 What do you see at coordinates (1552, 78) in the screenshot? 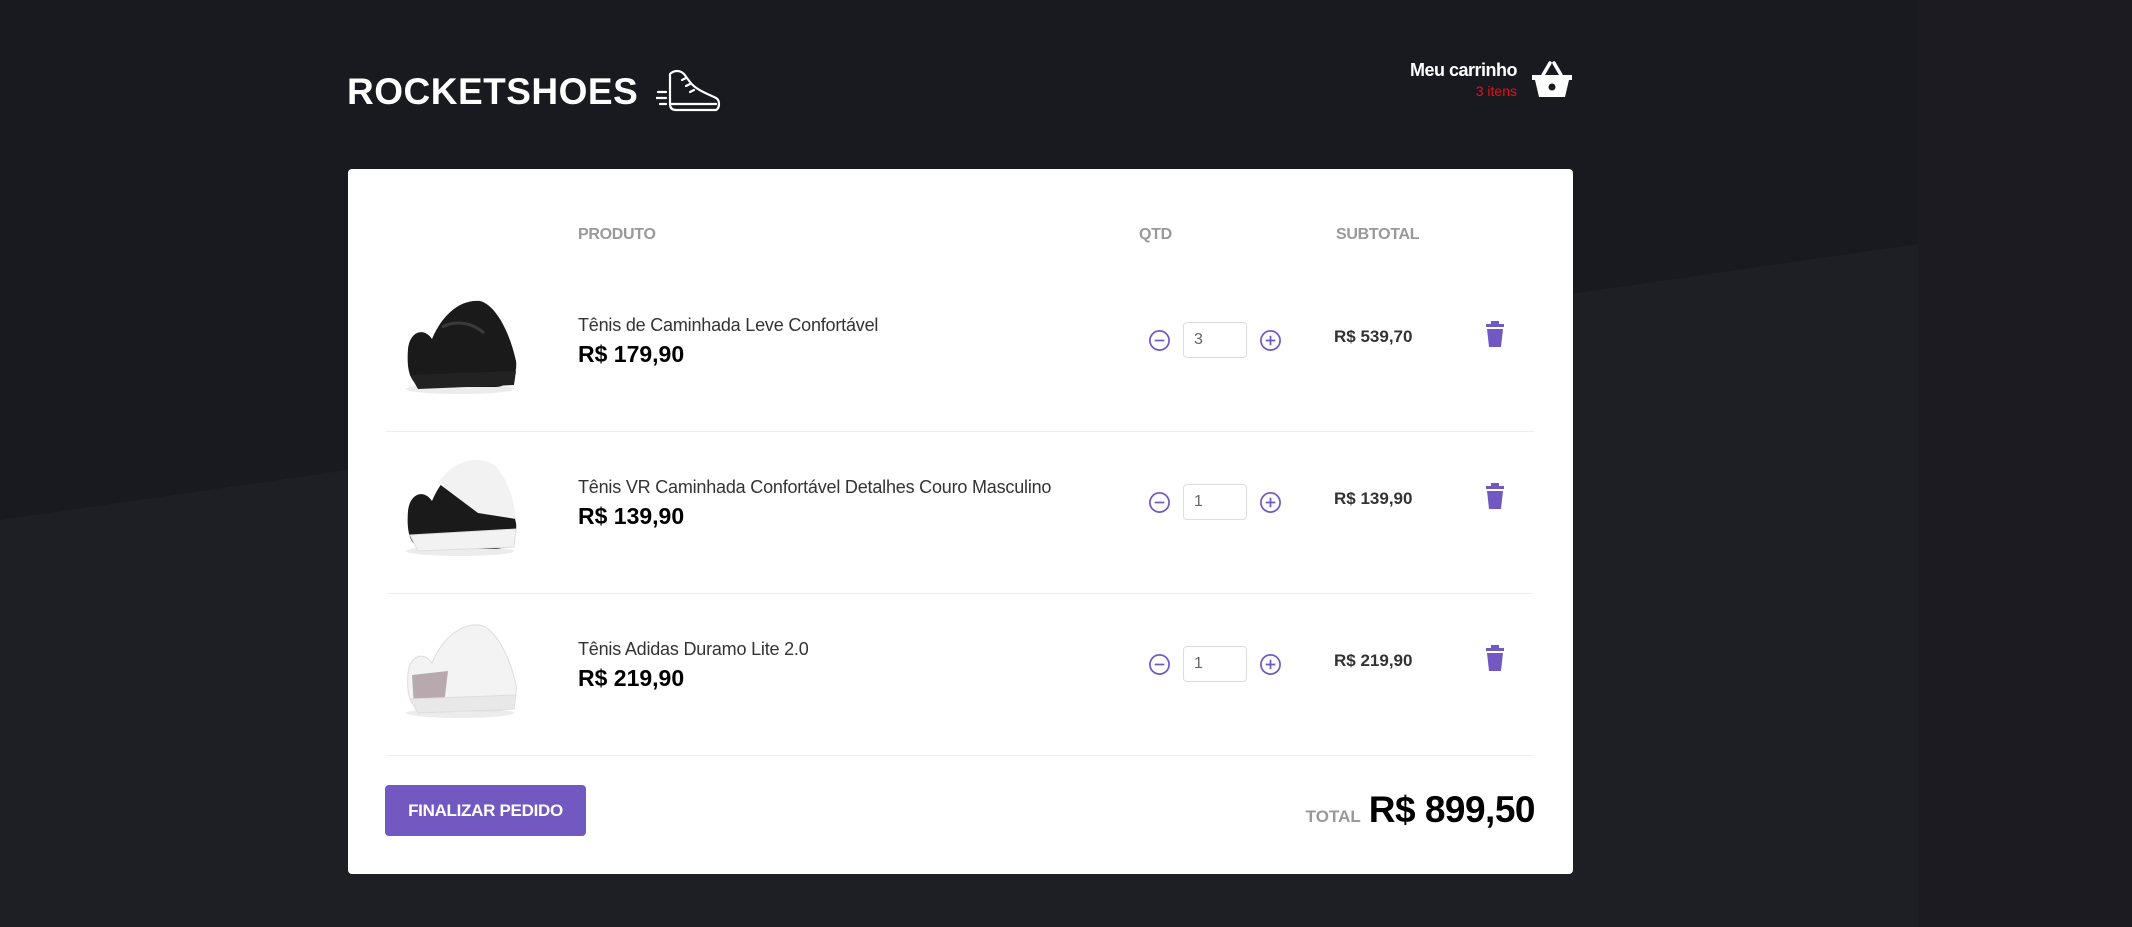
I see `shopping-basket-icon` at bounding box center [1552, 78].